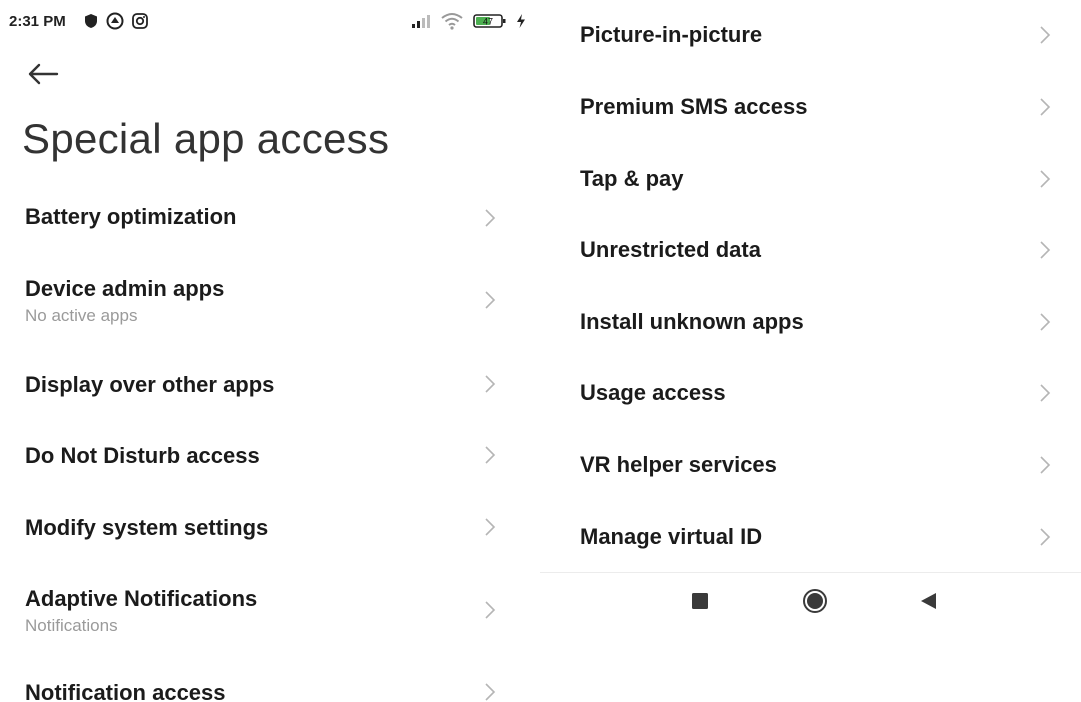  I want to click on signal-icon, so click(421, 21).